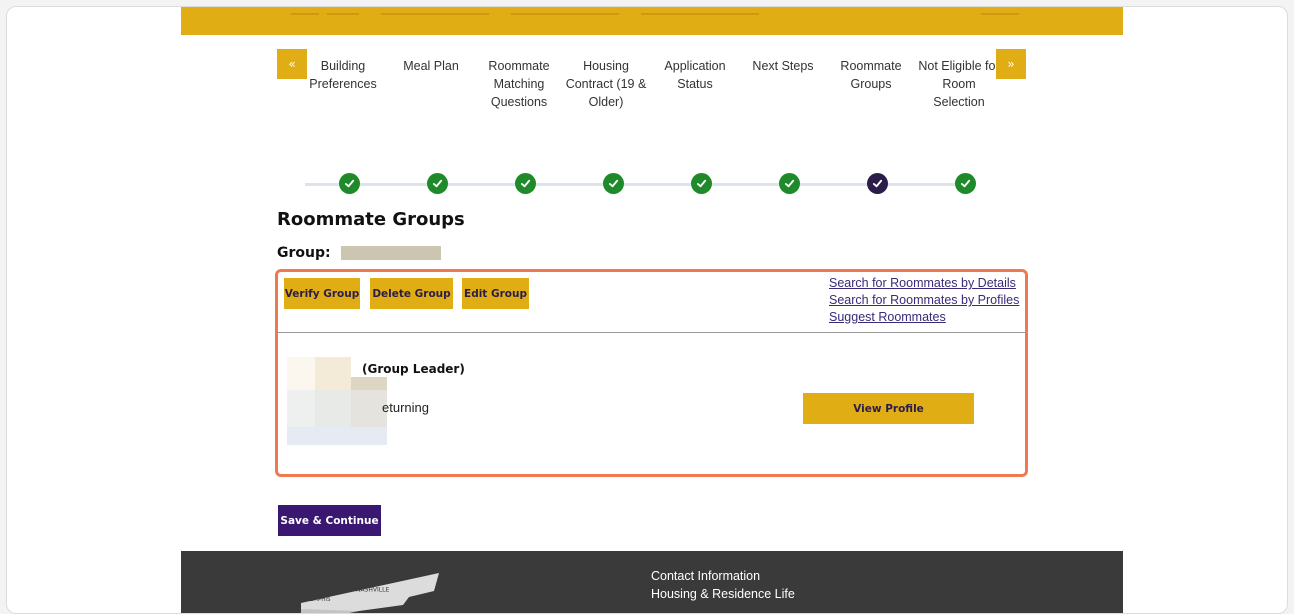 The image size is (1294, 614). I want to click on progress-step-2-complete, so click(437, 183).